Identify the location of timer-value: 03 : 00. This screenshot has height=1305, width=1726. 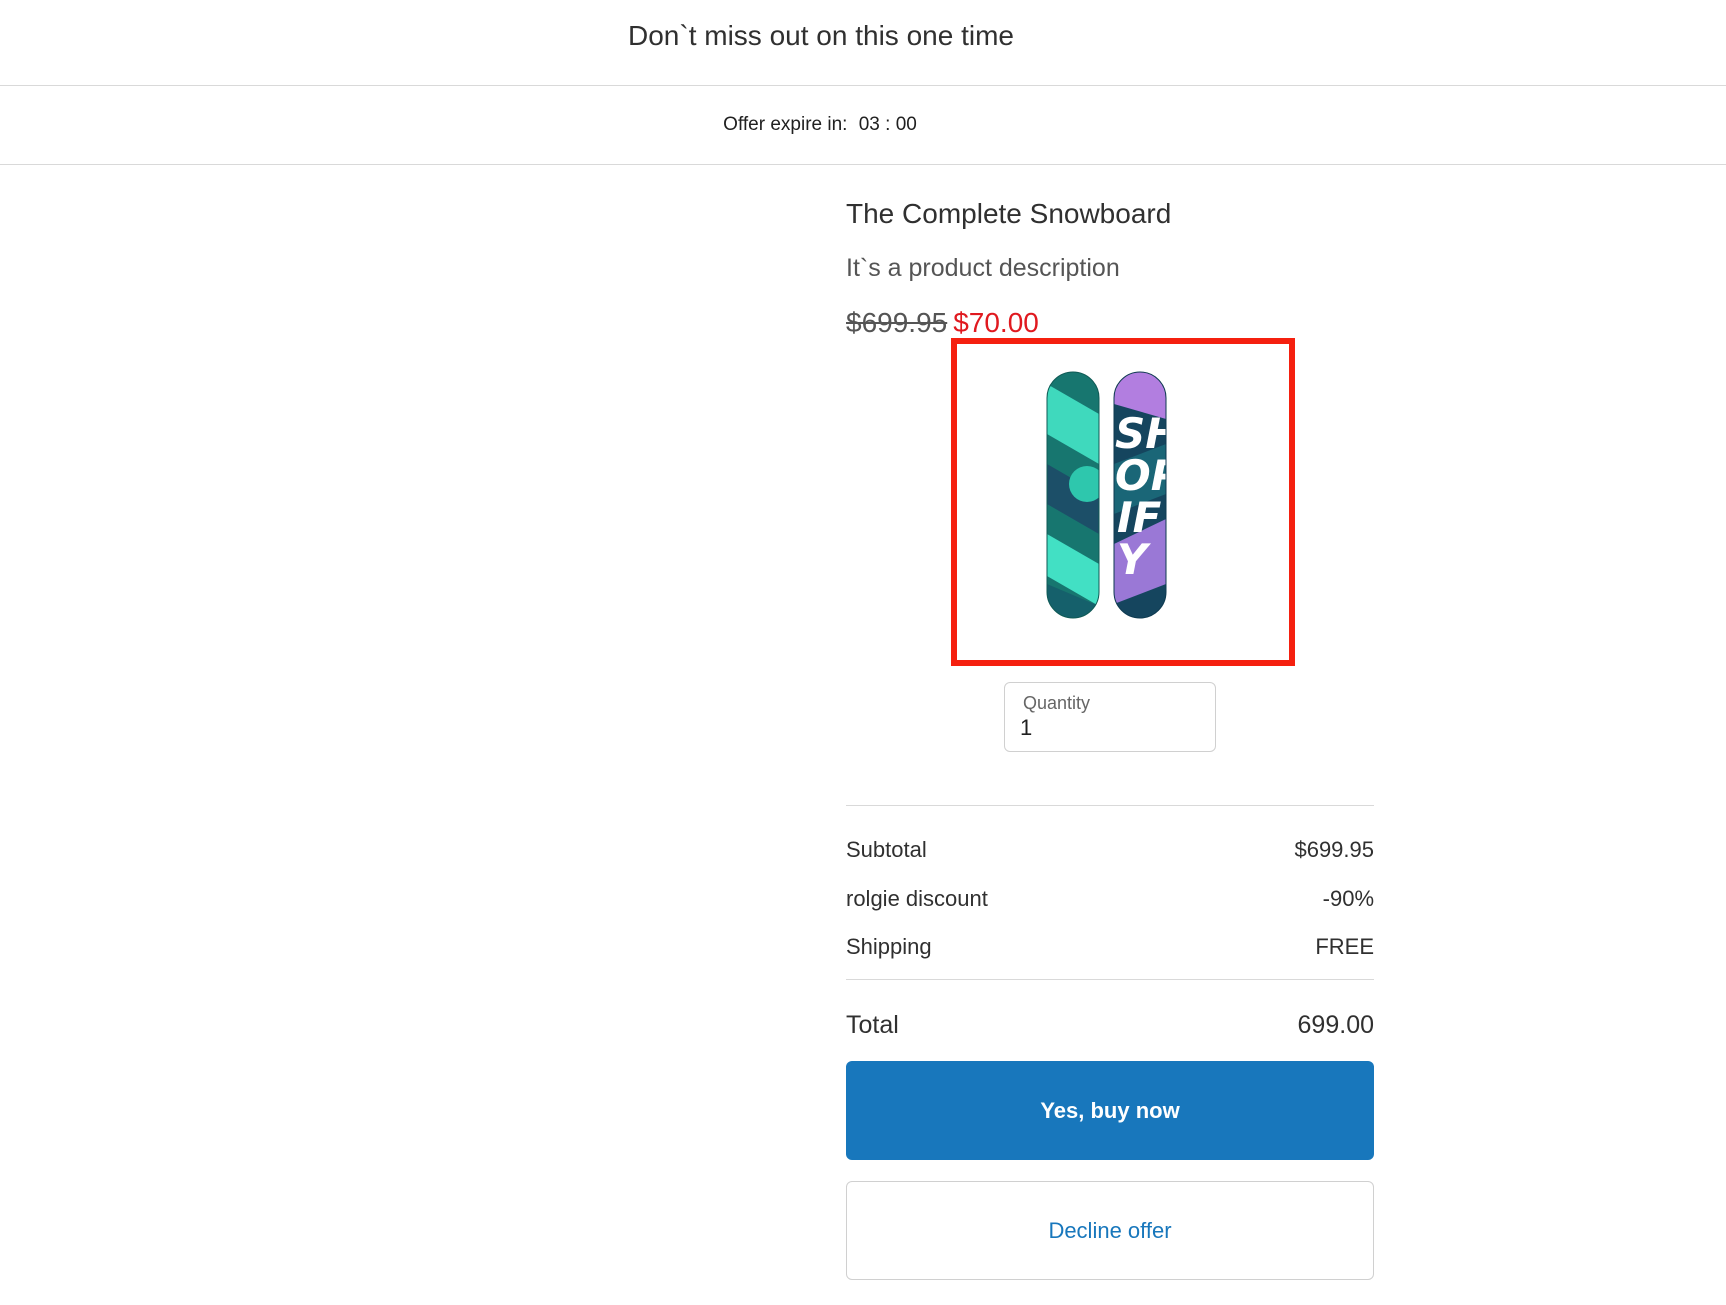
(887, 124).